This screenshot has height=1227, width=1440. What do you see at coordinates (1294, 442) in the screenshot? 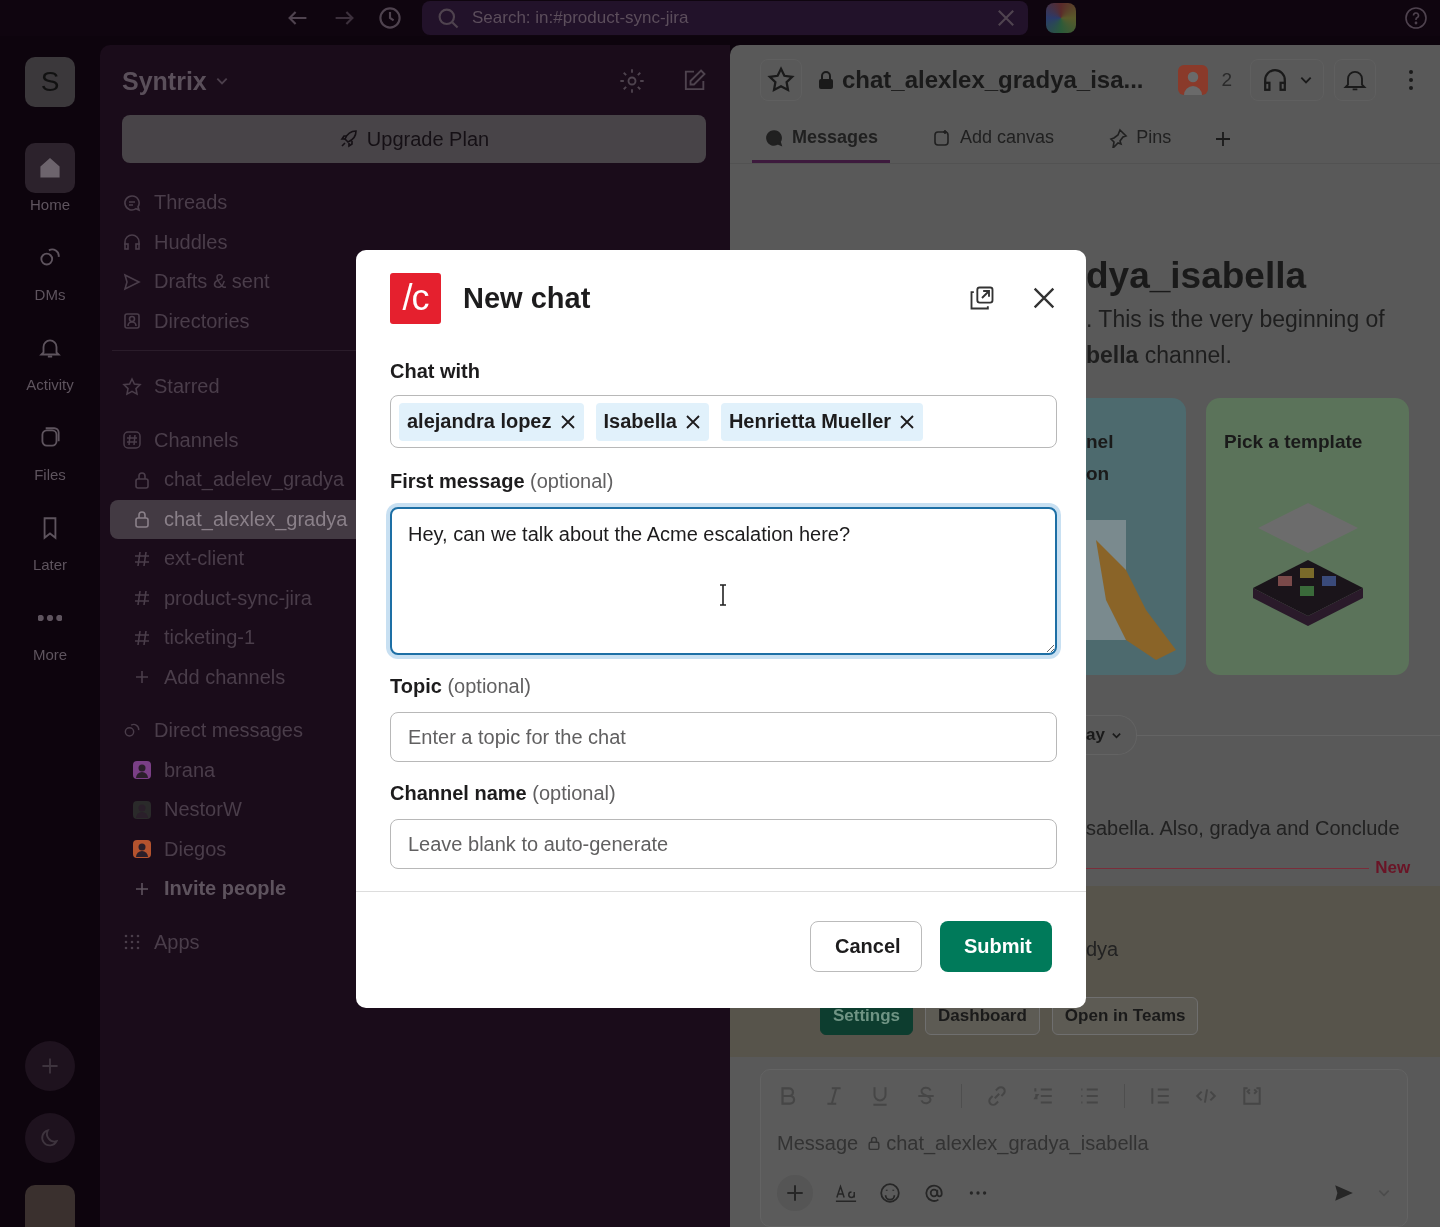
I see `card-title: Pick a template` at bounding box center [1294, 442].